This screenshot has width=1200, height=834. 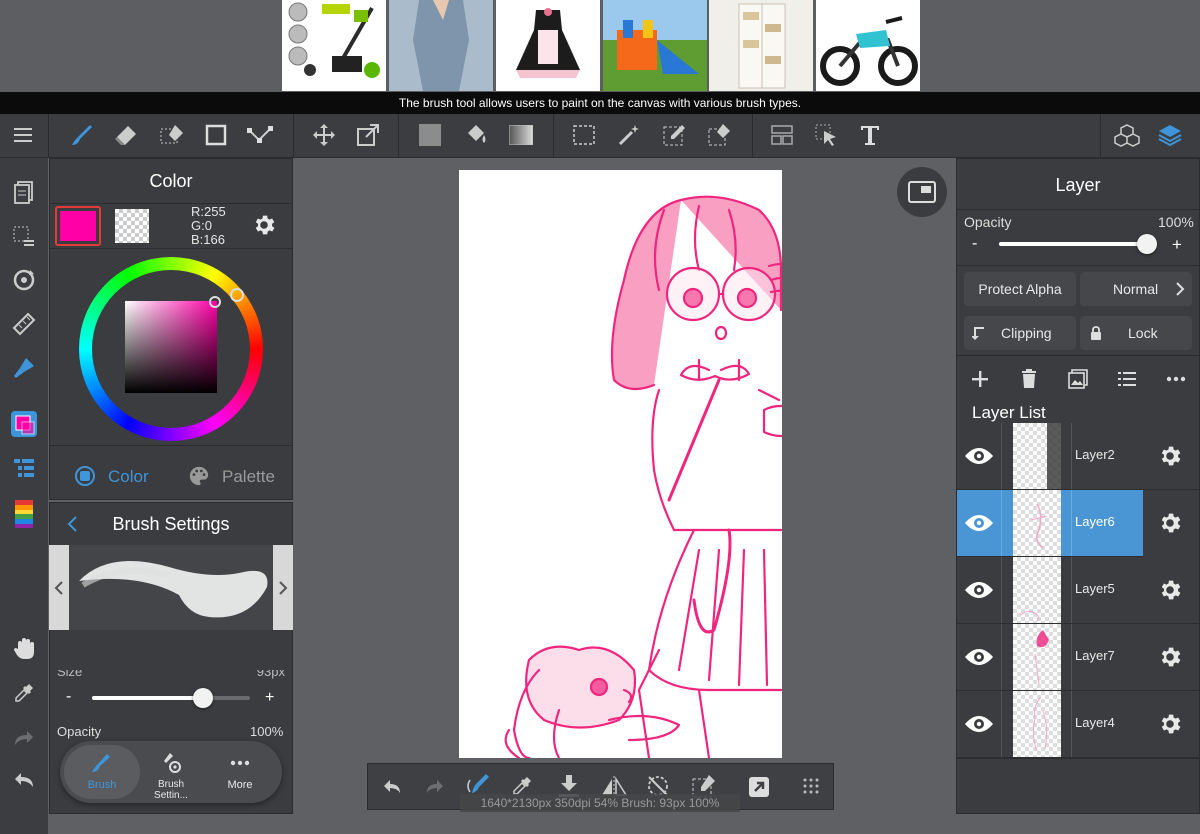 I want to click on size-slider-knob, so click(x=203, y=698).